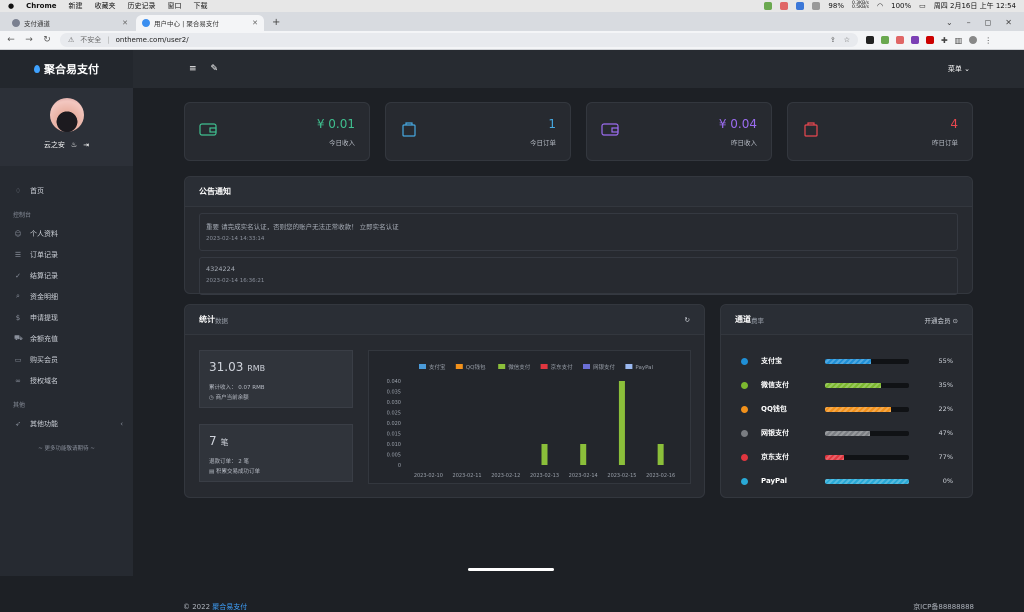 The image size is (1024, 612). What do you see at coordinates (66, 338) in the screenshot?
I see `sidebar-item-recharge: ⛟ 余额充值` at bounding box center [66, 338].